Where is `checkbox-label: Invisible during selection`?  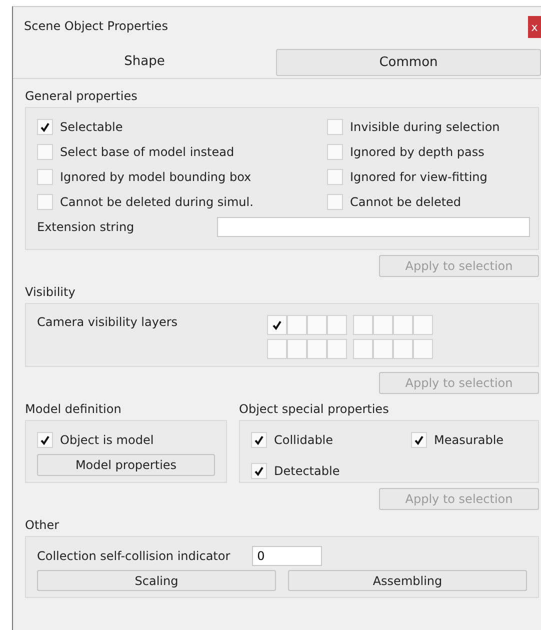
checkbox-label: Invisible during selection is located at coordinates (425, 127).